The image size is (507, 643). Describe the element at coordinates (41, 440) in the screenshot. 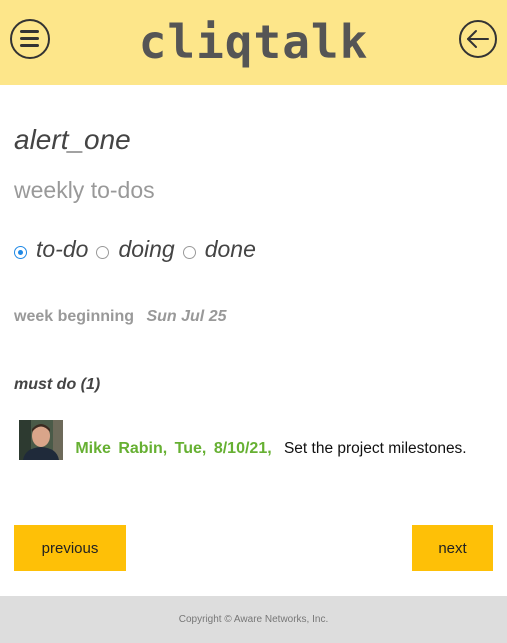

I see `avatar` at that location.